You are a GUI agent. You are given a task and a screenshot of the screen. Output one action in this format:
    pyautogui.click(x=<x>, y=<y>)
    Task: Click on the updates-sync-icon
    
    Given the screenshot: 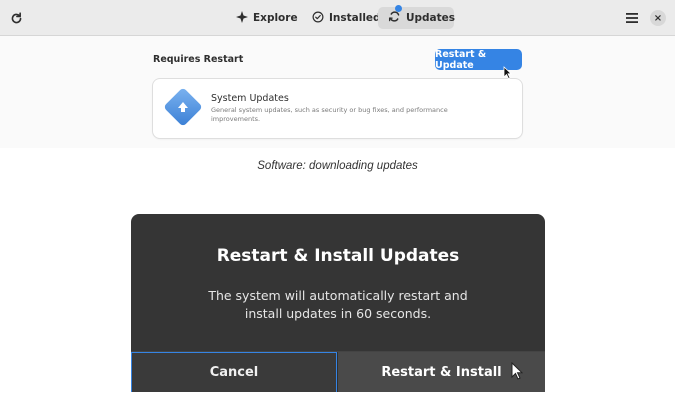 What is the action you would take?
    pyautogui.click(x=395, y=15)
    